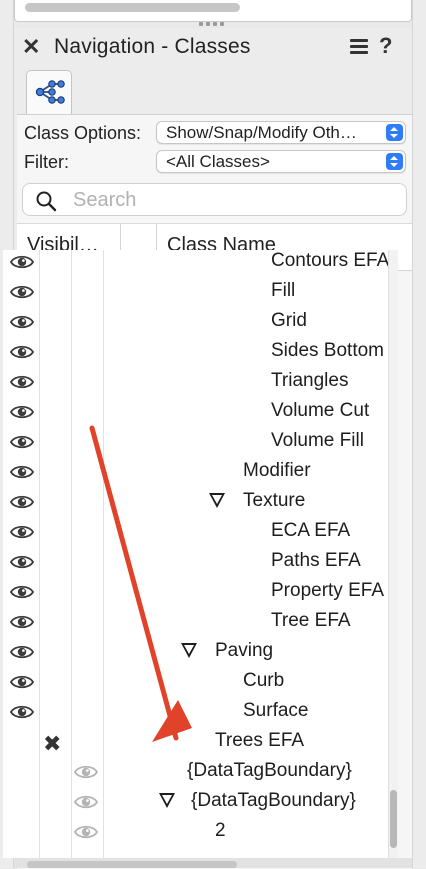 This screenshot has height=869, width=426. I want to click on filter-select: <All Classes>, so click(281, 161).